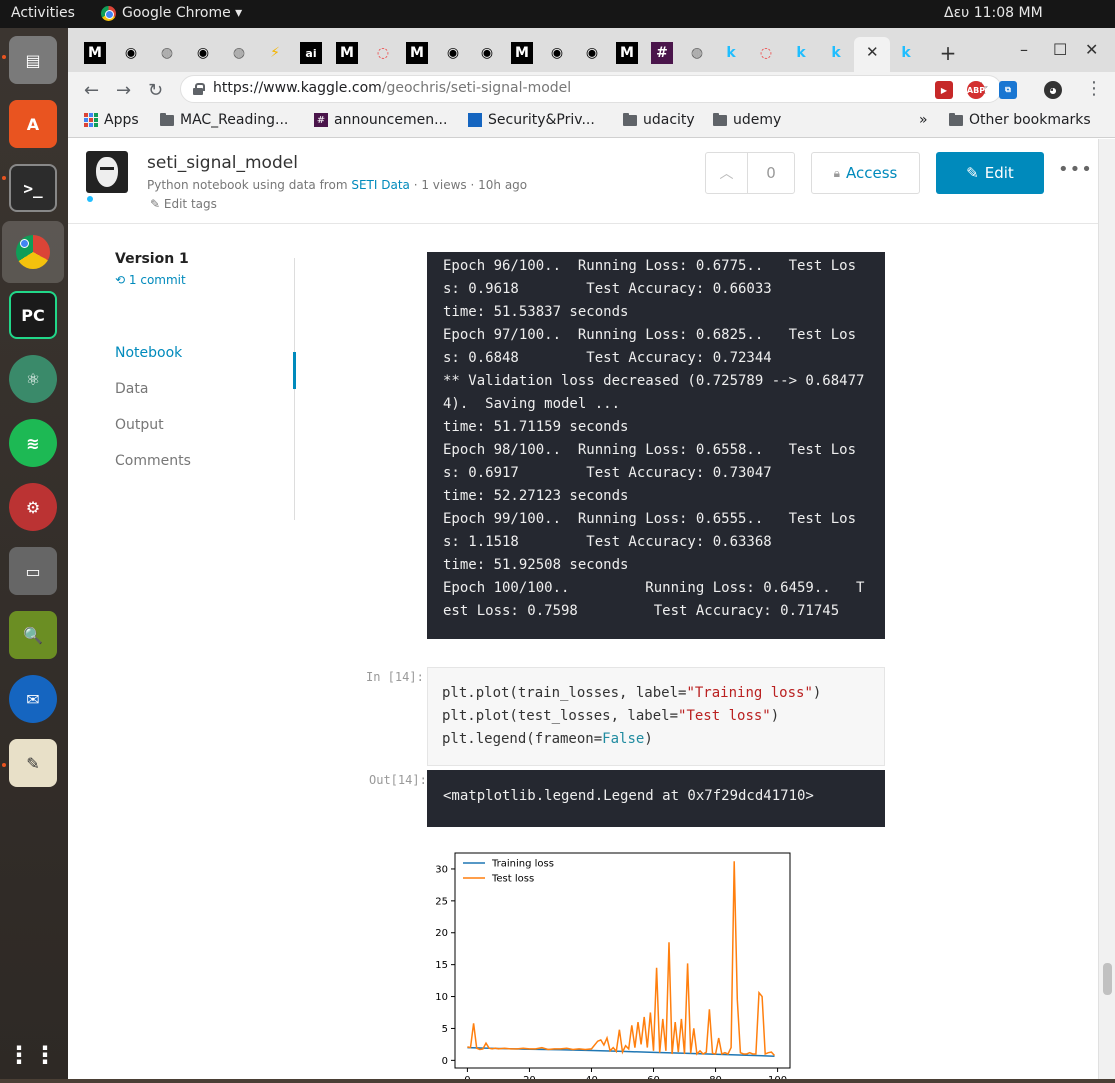 Image resolution: width=1115 pixels, height=1083 pixels. What do you see at coordinates (976, 90) in the screenshot?
I see `adblock-icon: ABP` at bounding box center [976, 90].